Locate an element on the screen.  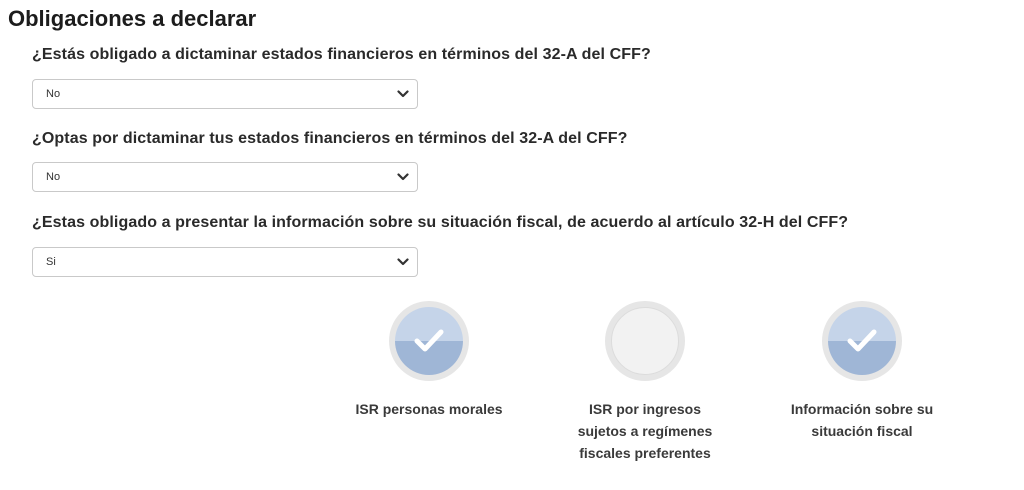
empty-circle-icon is located at coordinates (645, 341).